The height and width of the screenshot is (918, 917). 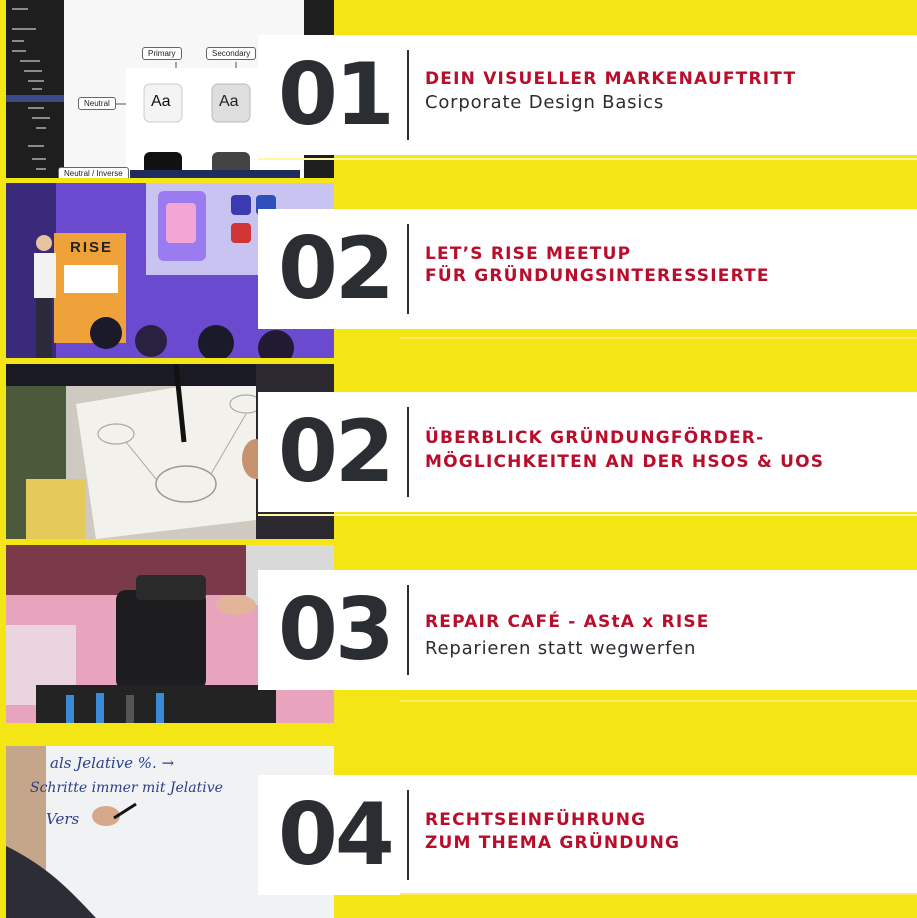 I want to click on event-title: LET’S RISE MEETUP, so click(x=528, y=254).